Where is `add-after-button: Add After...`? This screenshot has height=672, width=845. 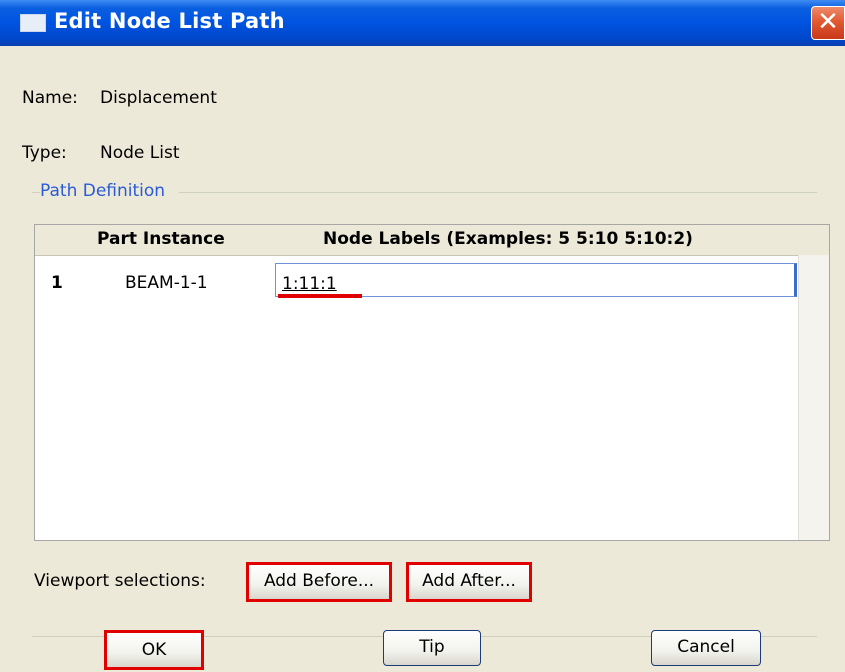
add-after-button: Add After... is located at coordinates (469, 582).